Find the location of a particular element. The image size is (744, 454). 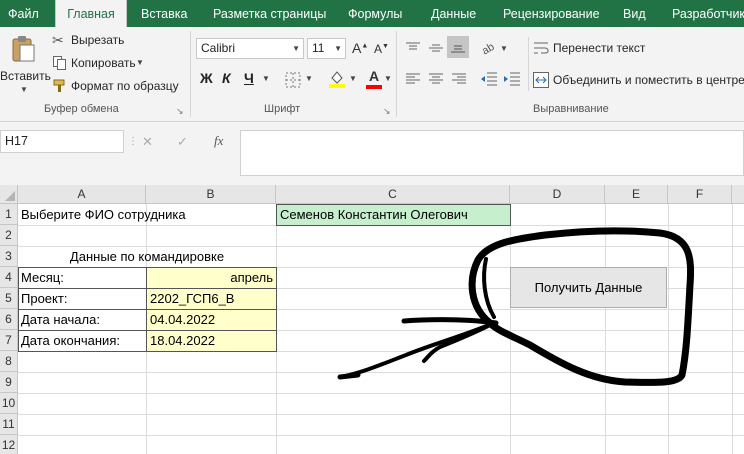

tab-view: Вид is located at coordinates (634, 13).